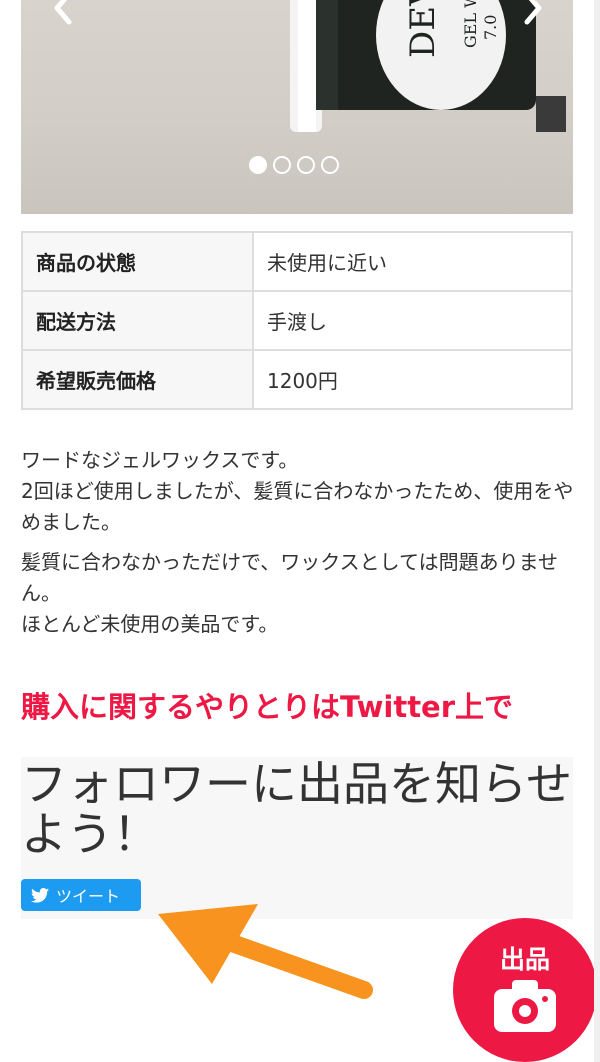 This screenshot has width=600, height=1062. I want to click on detail-value: 未使用に近い, so click(412, 261).